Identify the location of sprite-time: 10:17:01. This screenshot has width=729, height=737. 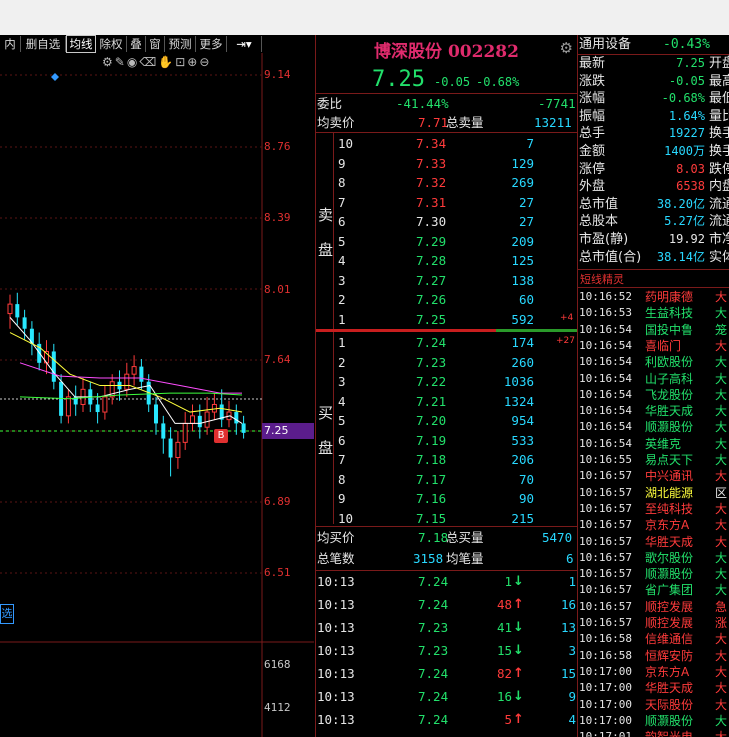
(605, 733).